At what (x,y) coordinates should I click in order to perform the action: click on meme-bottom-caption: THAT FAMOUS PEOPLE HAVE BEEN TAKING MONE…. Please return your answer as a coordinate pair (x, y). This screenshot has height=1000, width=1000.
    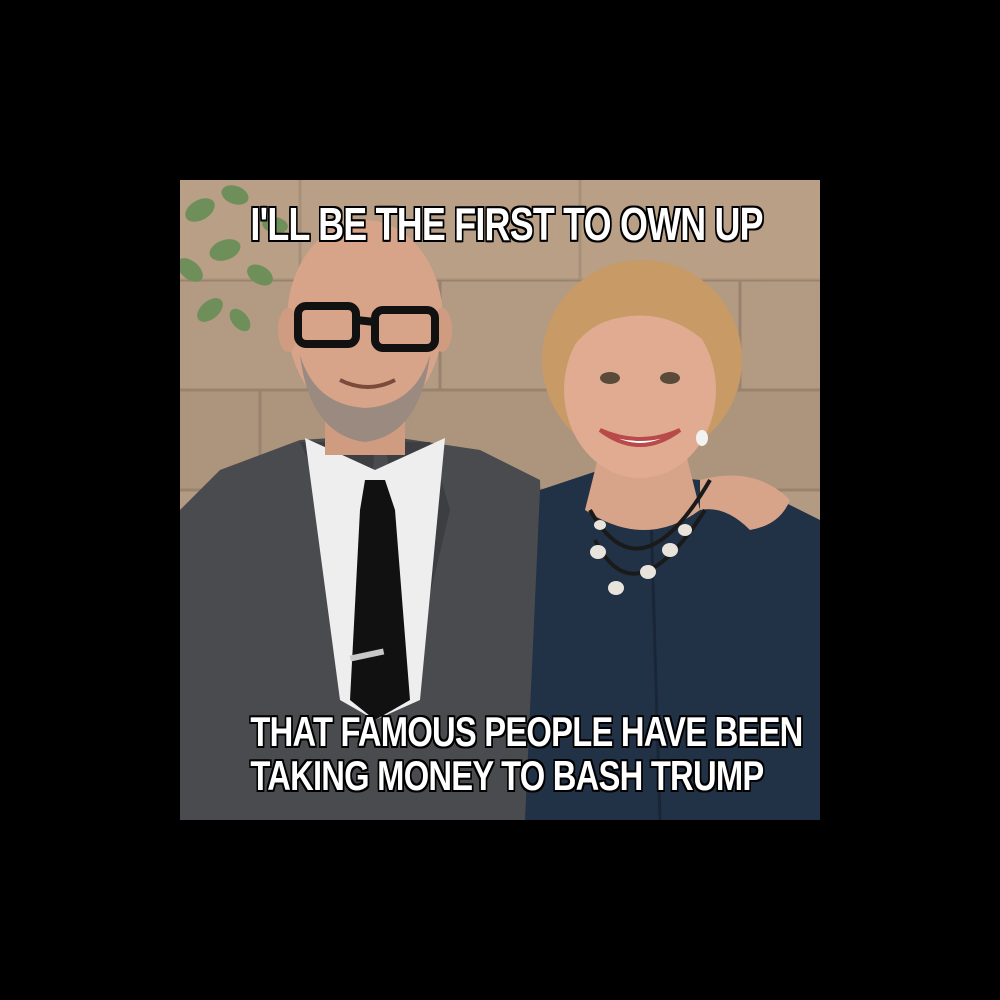
    Looking at the image, I should click on (526, 753).